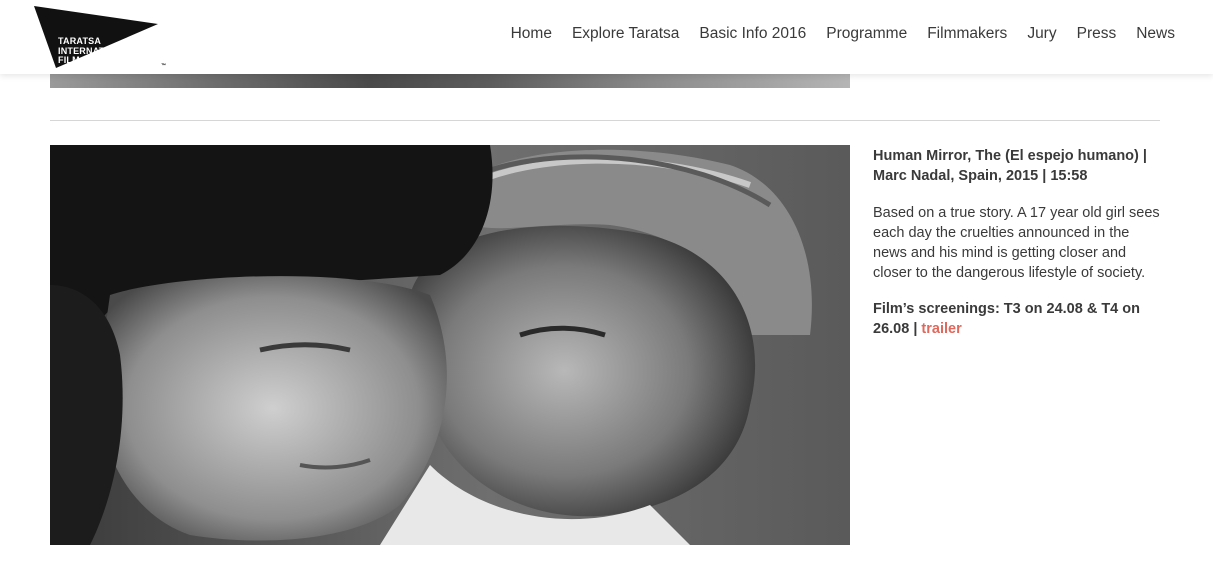 The height and width of the screenshot is (564, 1213). Describe the element at coordinates (95, 51) in the screenshot. I see `logo-text: TARATSA INTERNATIONAL FILM FESTIVAL` at that location.